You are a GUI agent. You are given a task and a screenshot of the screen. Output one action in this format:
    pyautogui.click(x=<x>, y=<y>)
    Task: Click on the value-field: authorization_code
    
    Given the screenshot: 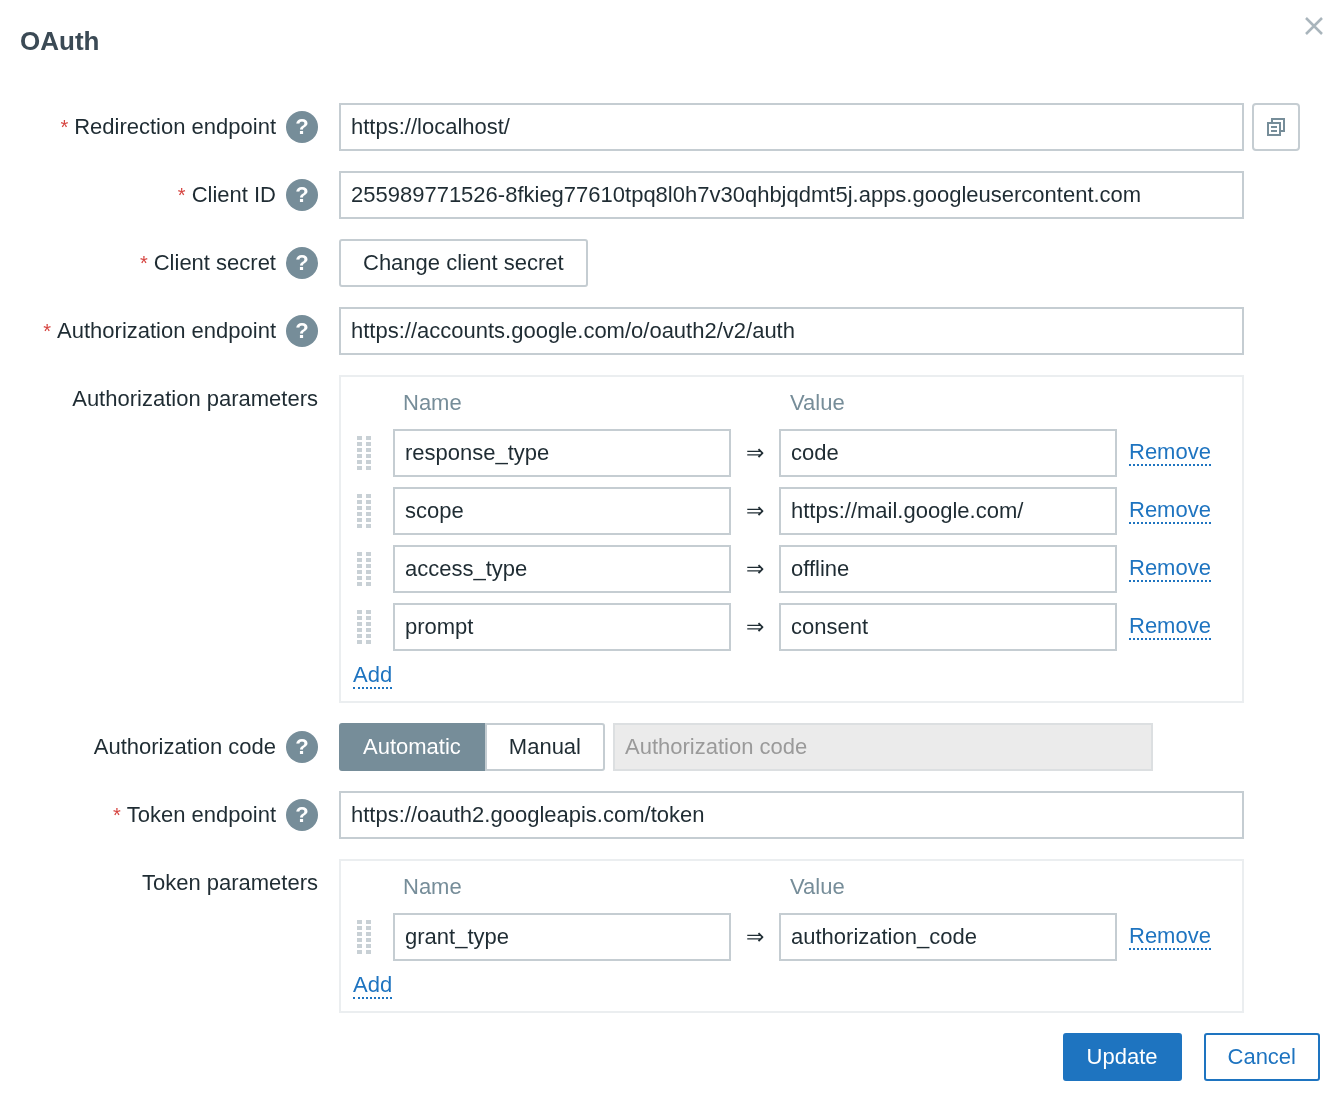 What is the action you would take?
    pyautogui.click(x=948, y=937)
    